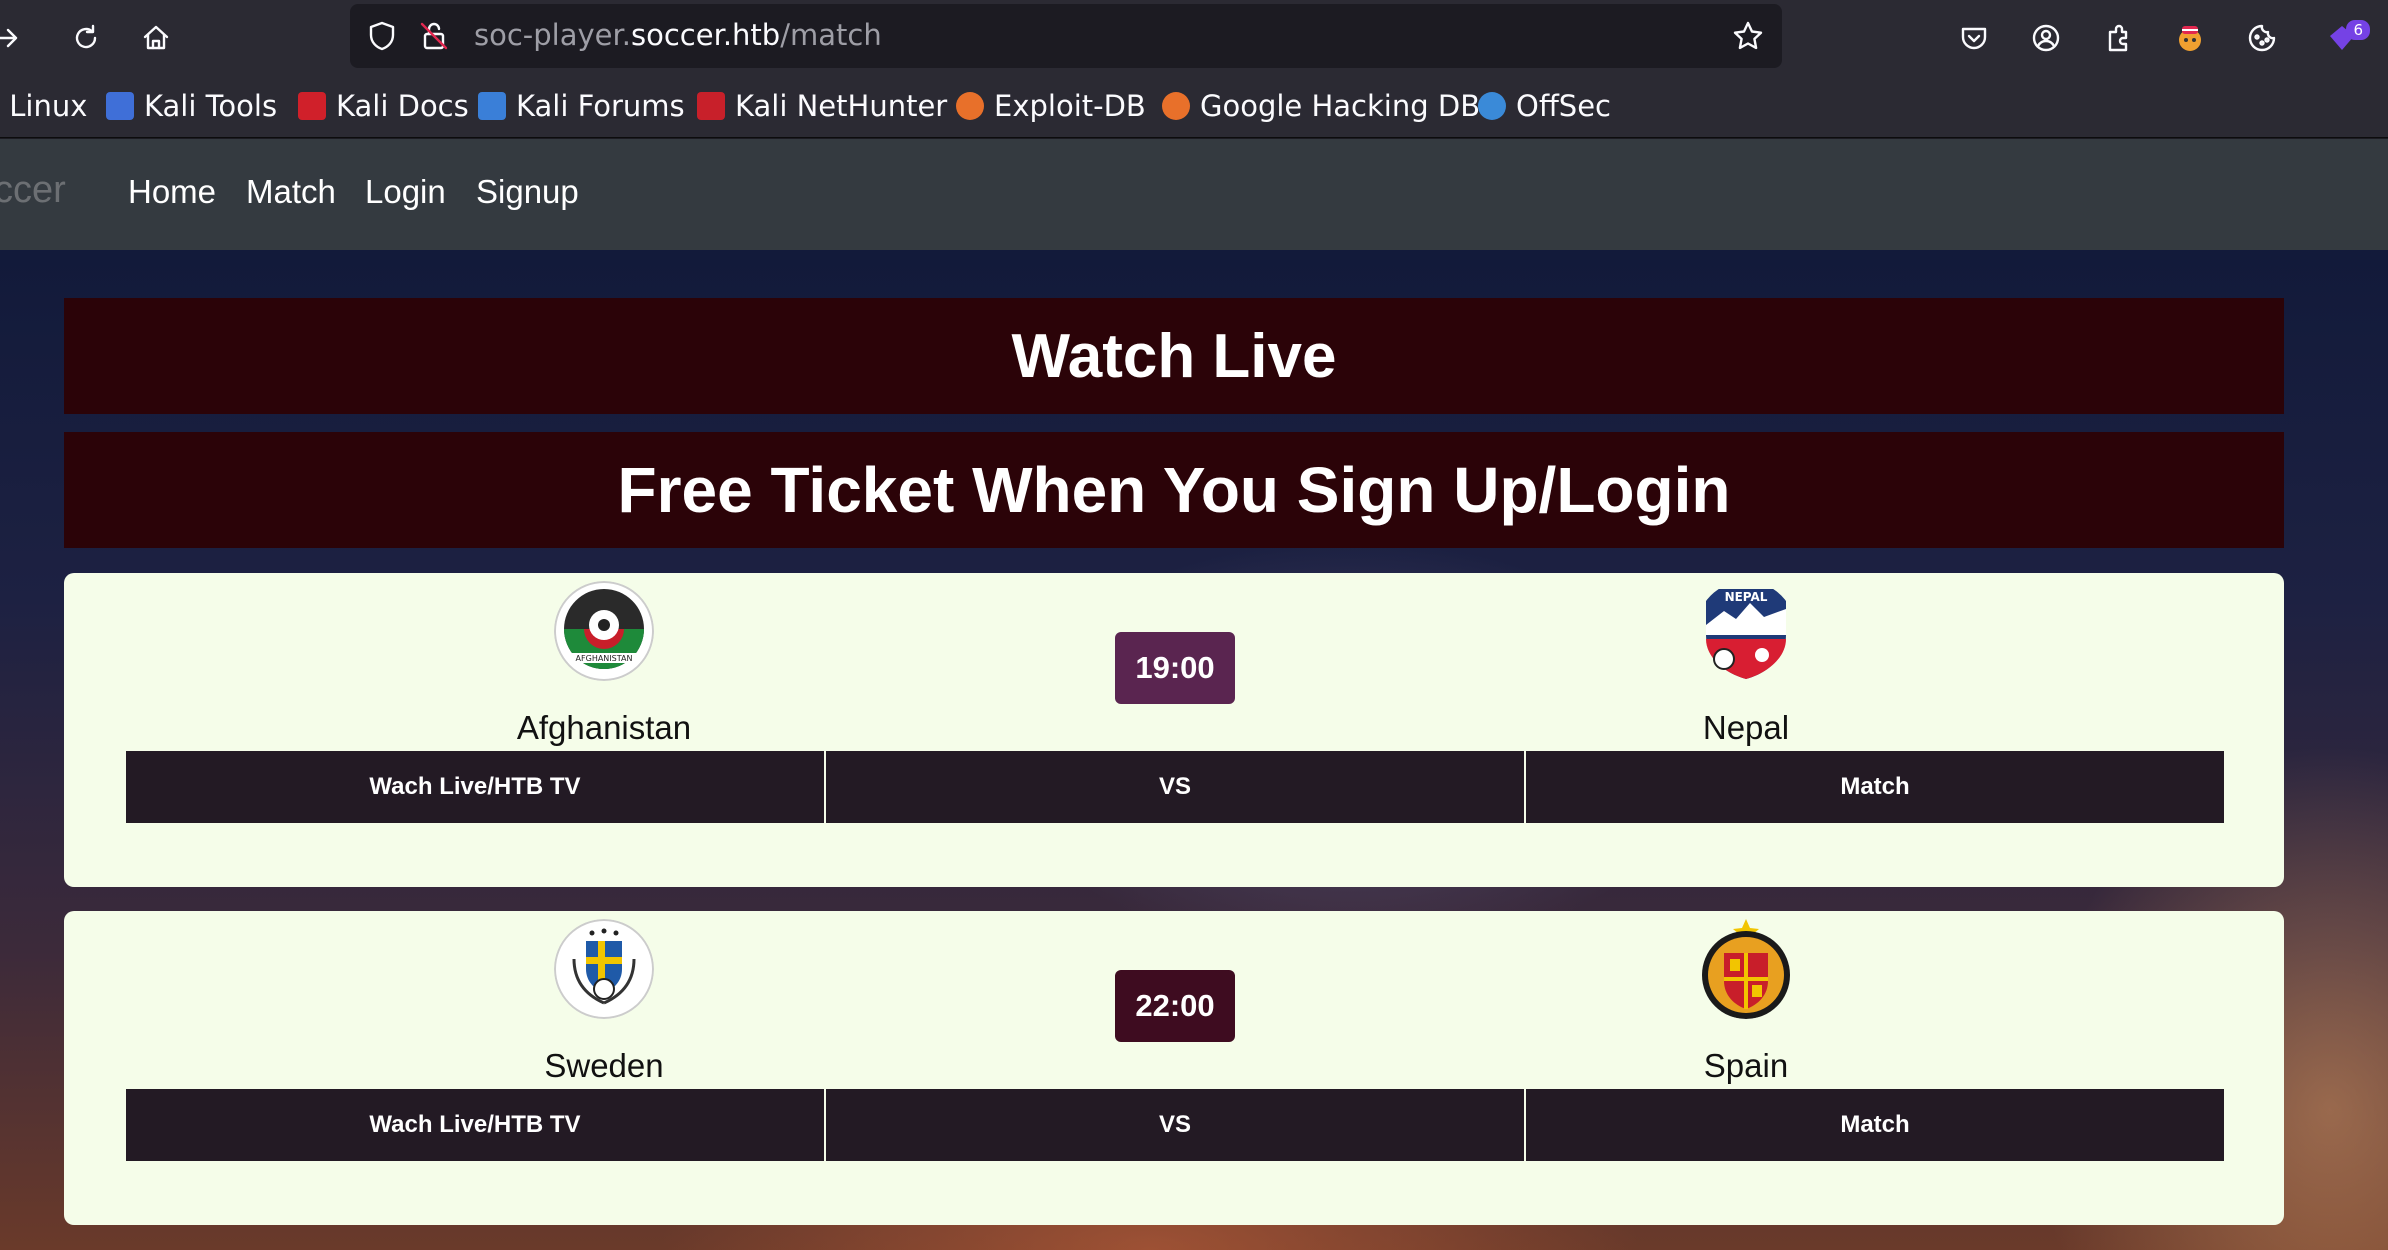 This screenshot has width=2388, height=1250. What do you see at coordinates (156, 38) in the screenshot?
I see `home-icon` at bounding box center [156, 38].